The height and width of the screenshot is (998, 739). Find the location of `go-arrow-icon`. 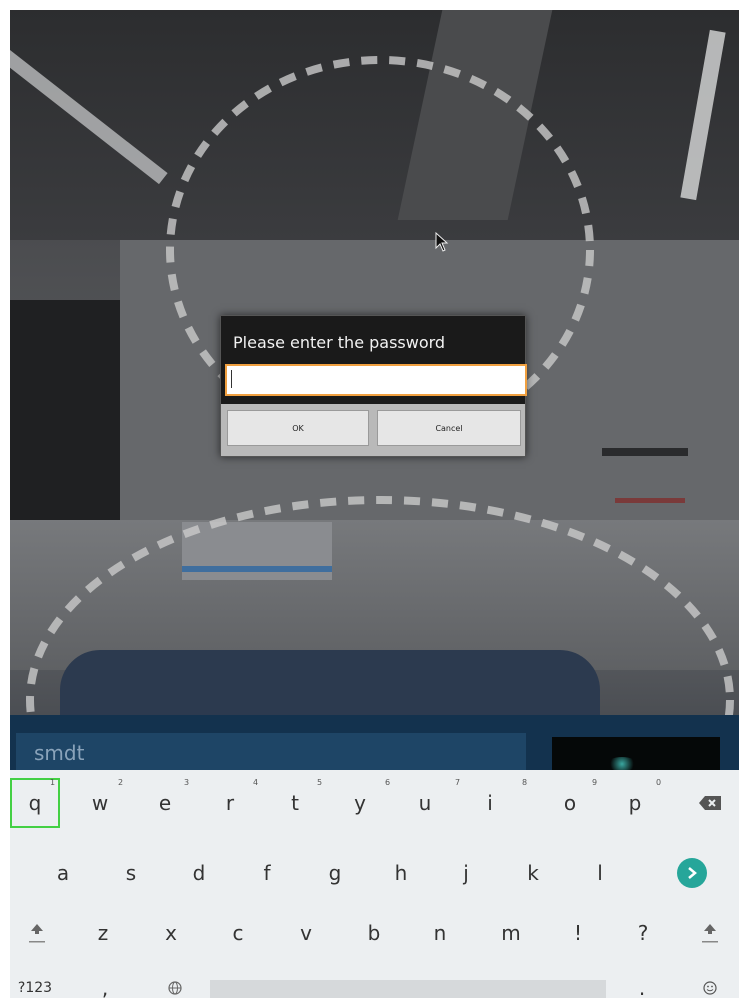

go-arrow-icon is located at coordinates (692, 873).